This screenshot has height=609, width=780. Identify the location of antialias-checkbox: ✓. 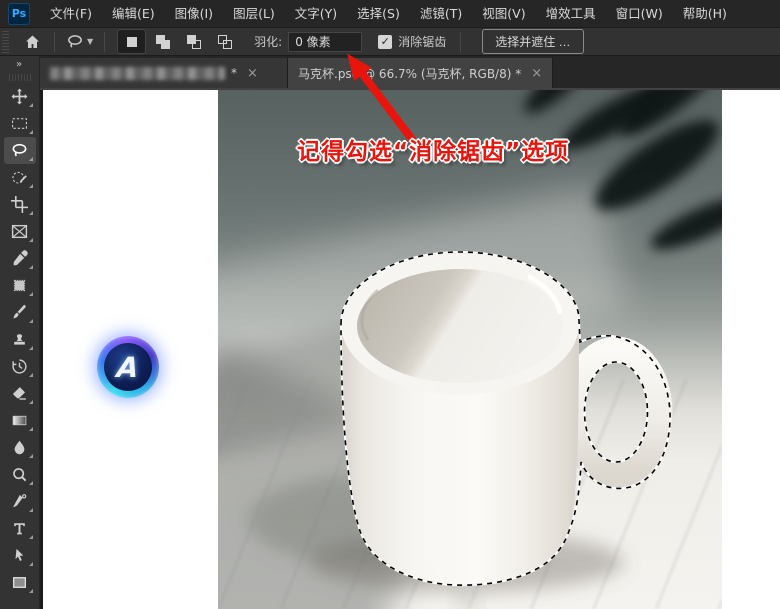
(385, 41).